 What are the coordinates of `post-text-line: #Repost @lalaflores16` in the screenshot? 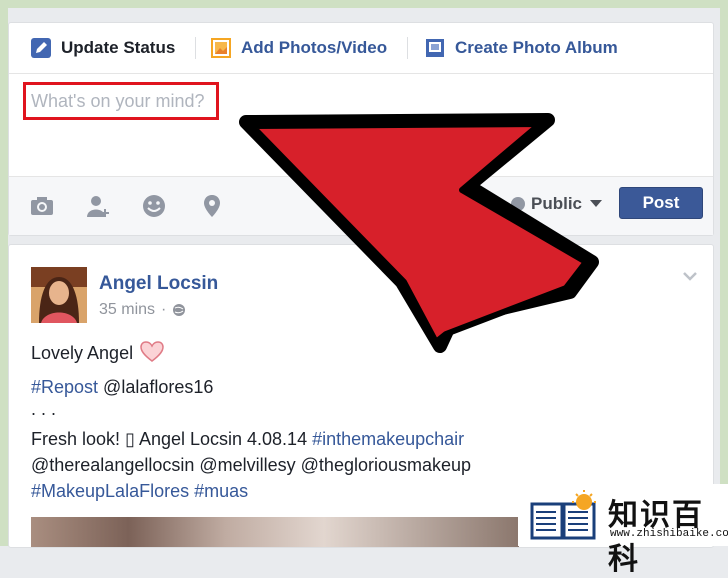 It's located at (122, 387).